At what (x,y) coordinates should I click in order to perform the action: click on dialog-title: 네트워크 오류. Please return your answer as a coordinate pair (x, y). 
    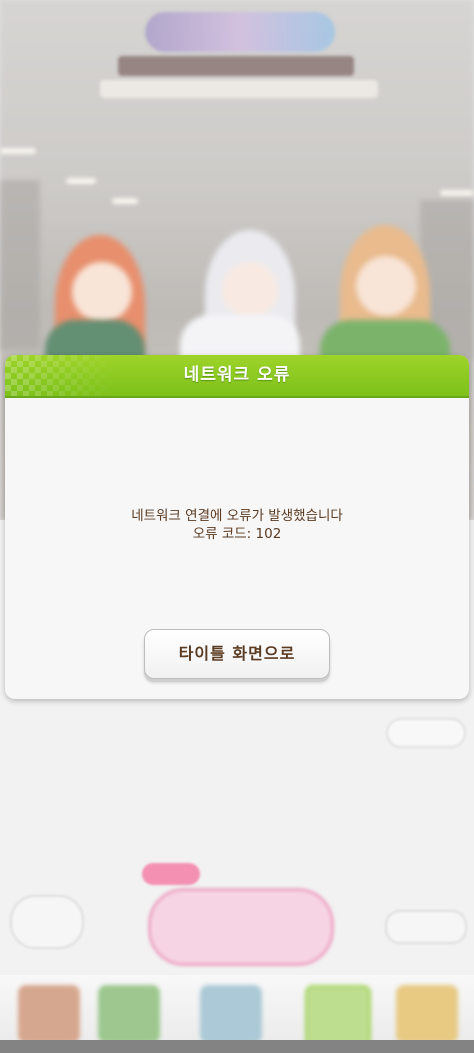
    Looking at the image, I should click on (237, 375).